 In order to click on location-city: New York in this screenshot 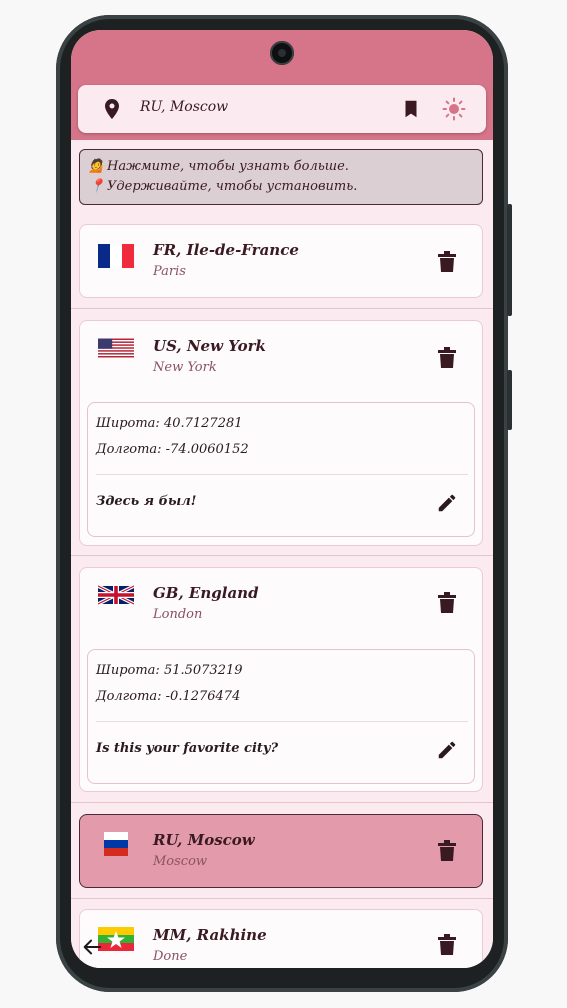, I will do `click(185, 367)`.